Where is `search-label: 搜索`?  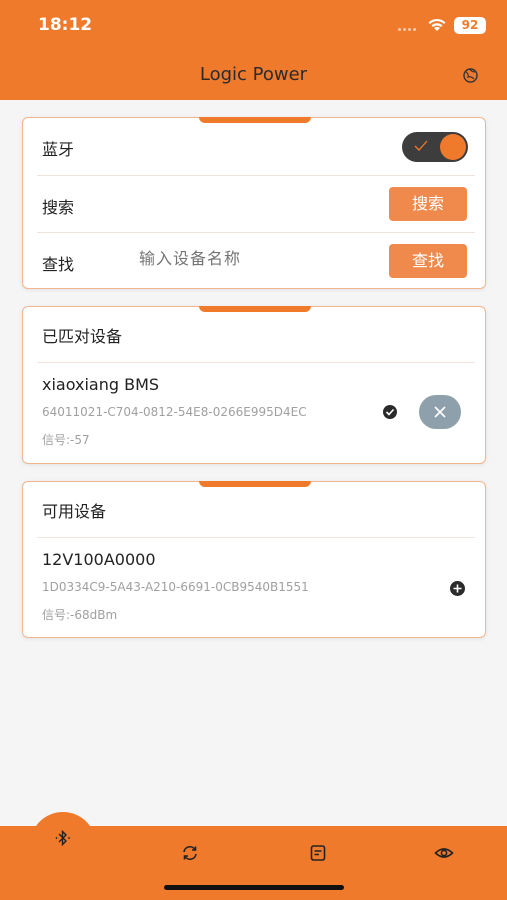 search-label: 搜索 is located at coordinates (58, 207).